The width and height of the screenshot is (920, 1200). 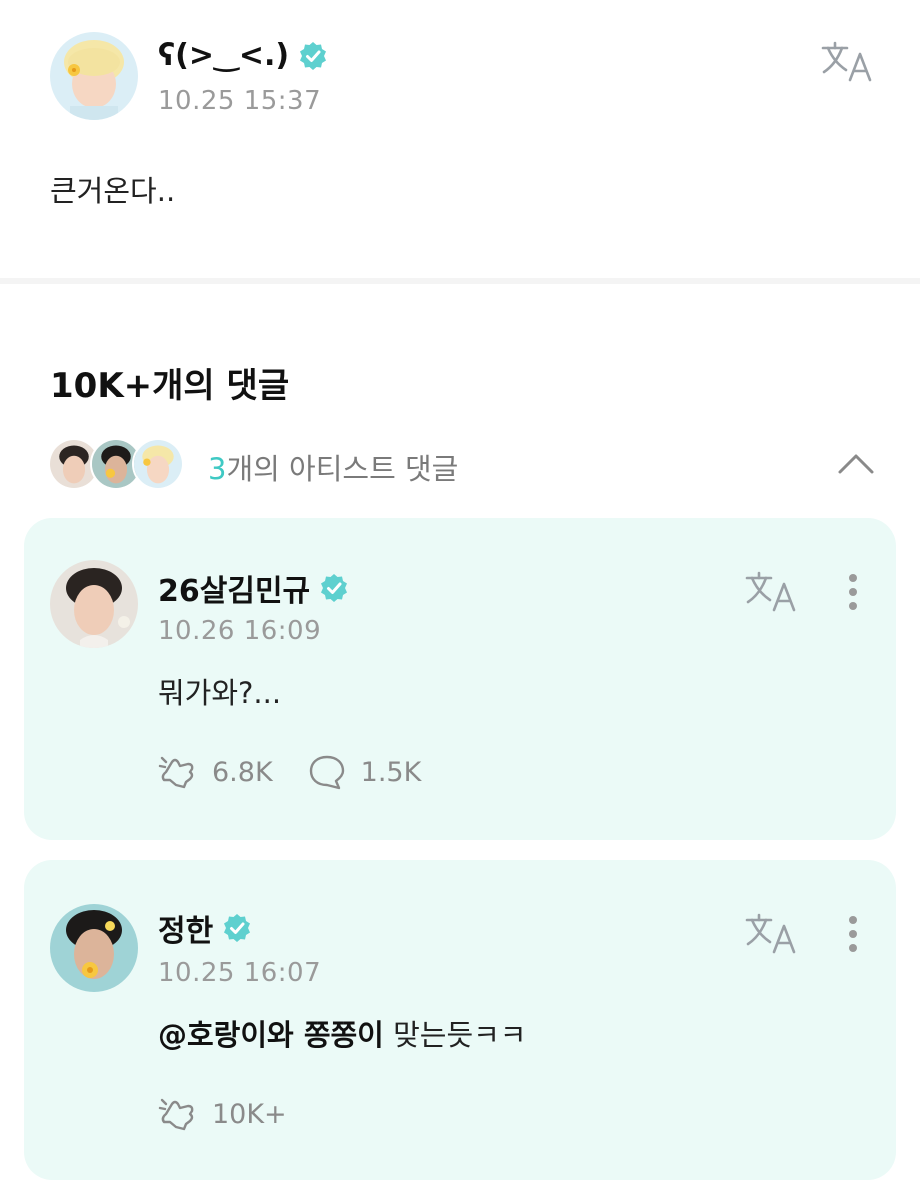 I want to click on comment-stats: 6.8K 1.5K, so click(x=306, y=772).